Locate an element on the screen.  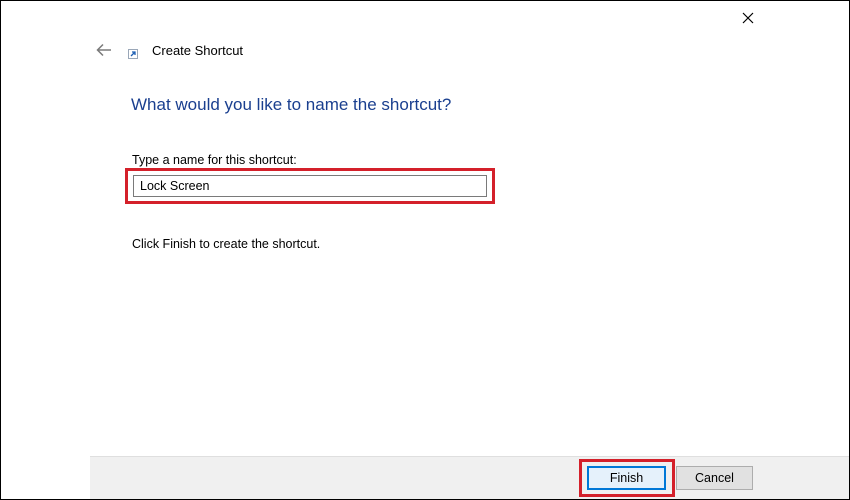
shortcut-name-highlight is located at coordinates (310, 186).